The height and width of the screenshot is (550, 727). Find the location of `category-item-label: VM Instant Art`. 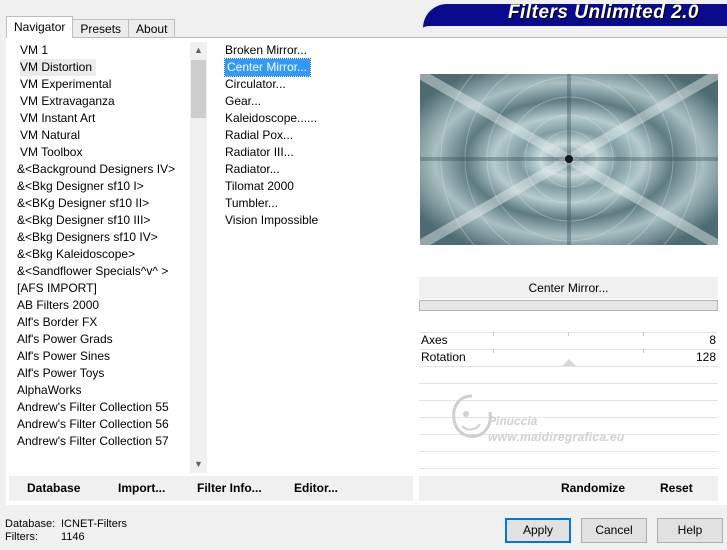

category-item-label: VM Instant Art is located at coordinates (58, 118).